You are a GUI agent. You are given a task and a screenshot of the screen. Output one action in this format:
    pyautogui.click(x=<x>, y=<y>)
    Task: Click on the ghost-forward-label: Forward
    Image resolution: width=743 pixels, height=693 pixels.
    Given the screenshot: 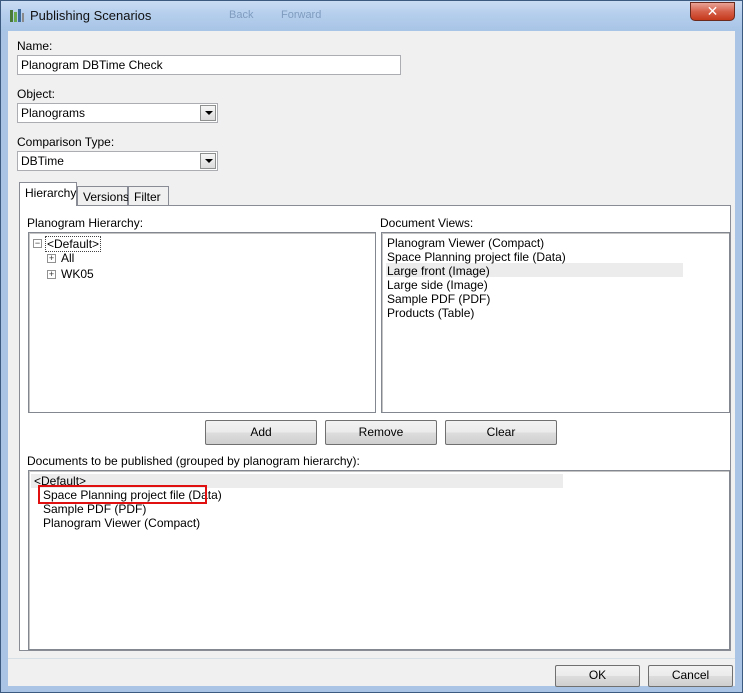 What is the action you would take?
    pyautogui.click(x=301, y=15)
    